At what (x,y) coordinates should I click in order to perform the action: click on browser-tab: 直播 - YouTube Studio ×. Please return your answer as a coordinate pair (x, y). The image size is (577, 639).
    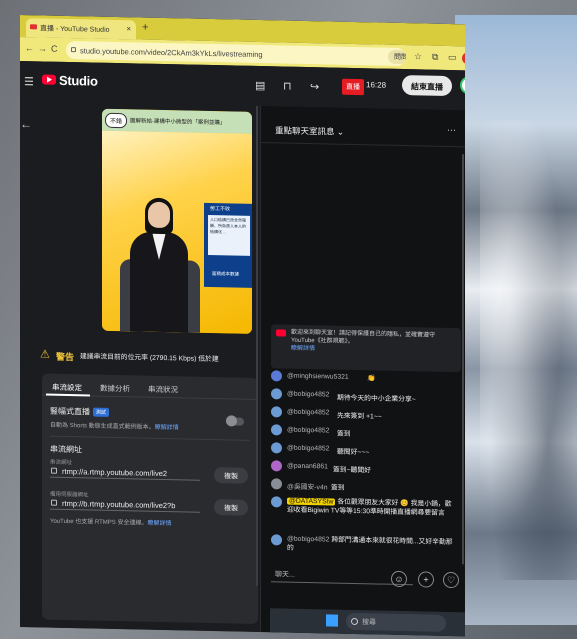
    Looking at the image, I should click on (81, 29).